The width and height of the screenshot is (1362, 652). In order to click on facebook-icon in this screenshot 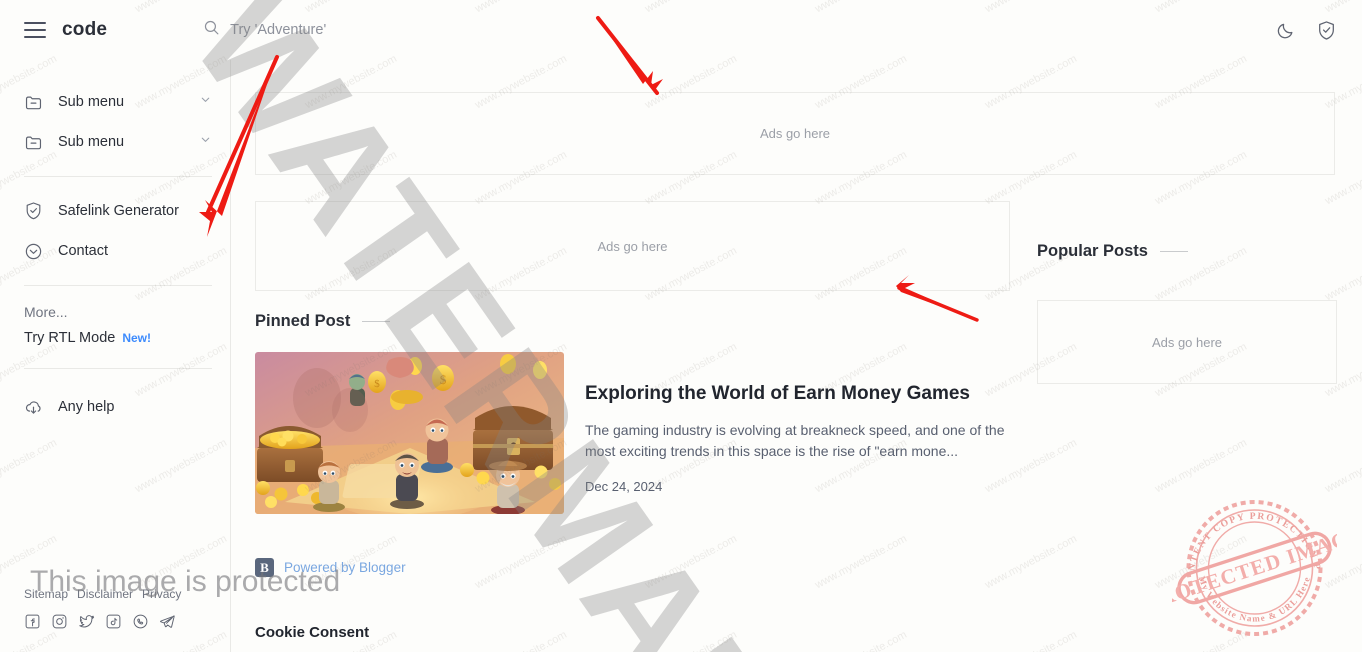, I will do `click(32, 621)`.